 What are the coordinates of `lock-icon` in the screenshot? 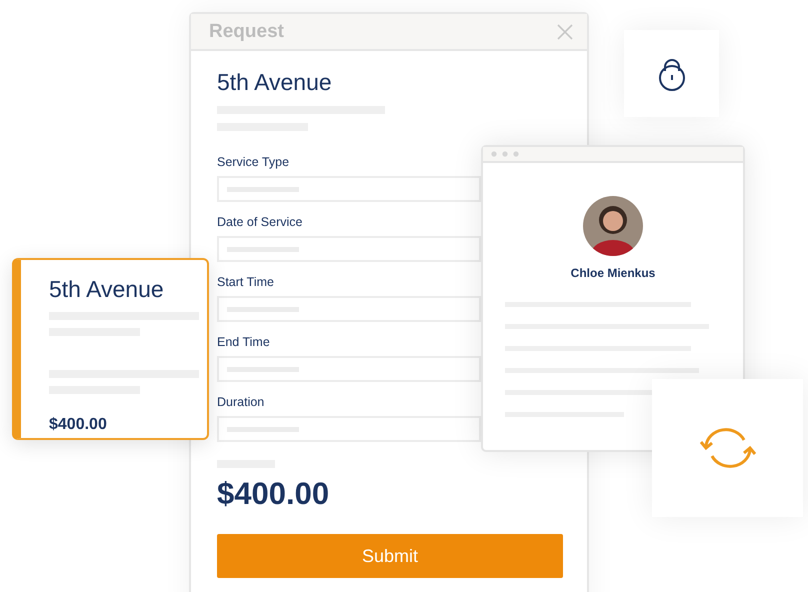 It's located at (671, 73).